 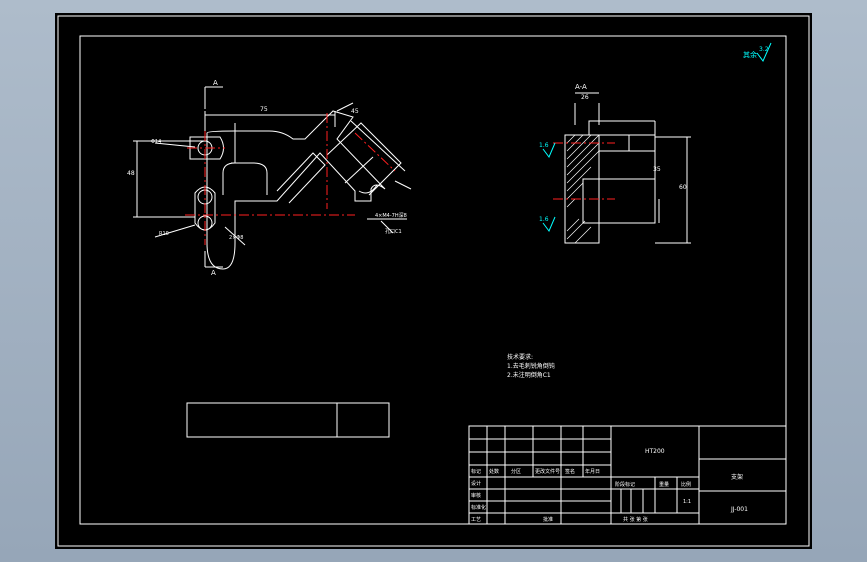 What do you see at coordinates (657, 169) in the screenshot?
I see `svg-text: 35` at bounding box center [657, 169].